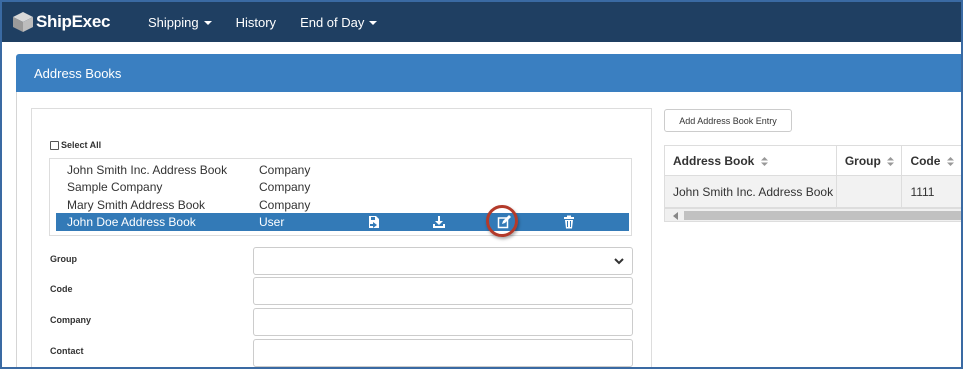  What do you see at coordinates (481, 22) in the screenshot?
I see `top-navbar: ShipExec Shipping History End of Day` at bounding box center [481, 22].